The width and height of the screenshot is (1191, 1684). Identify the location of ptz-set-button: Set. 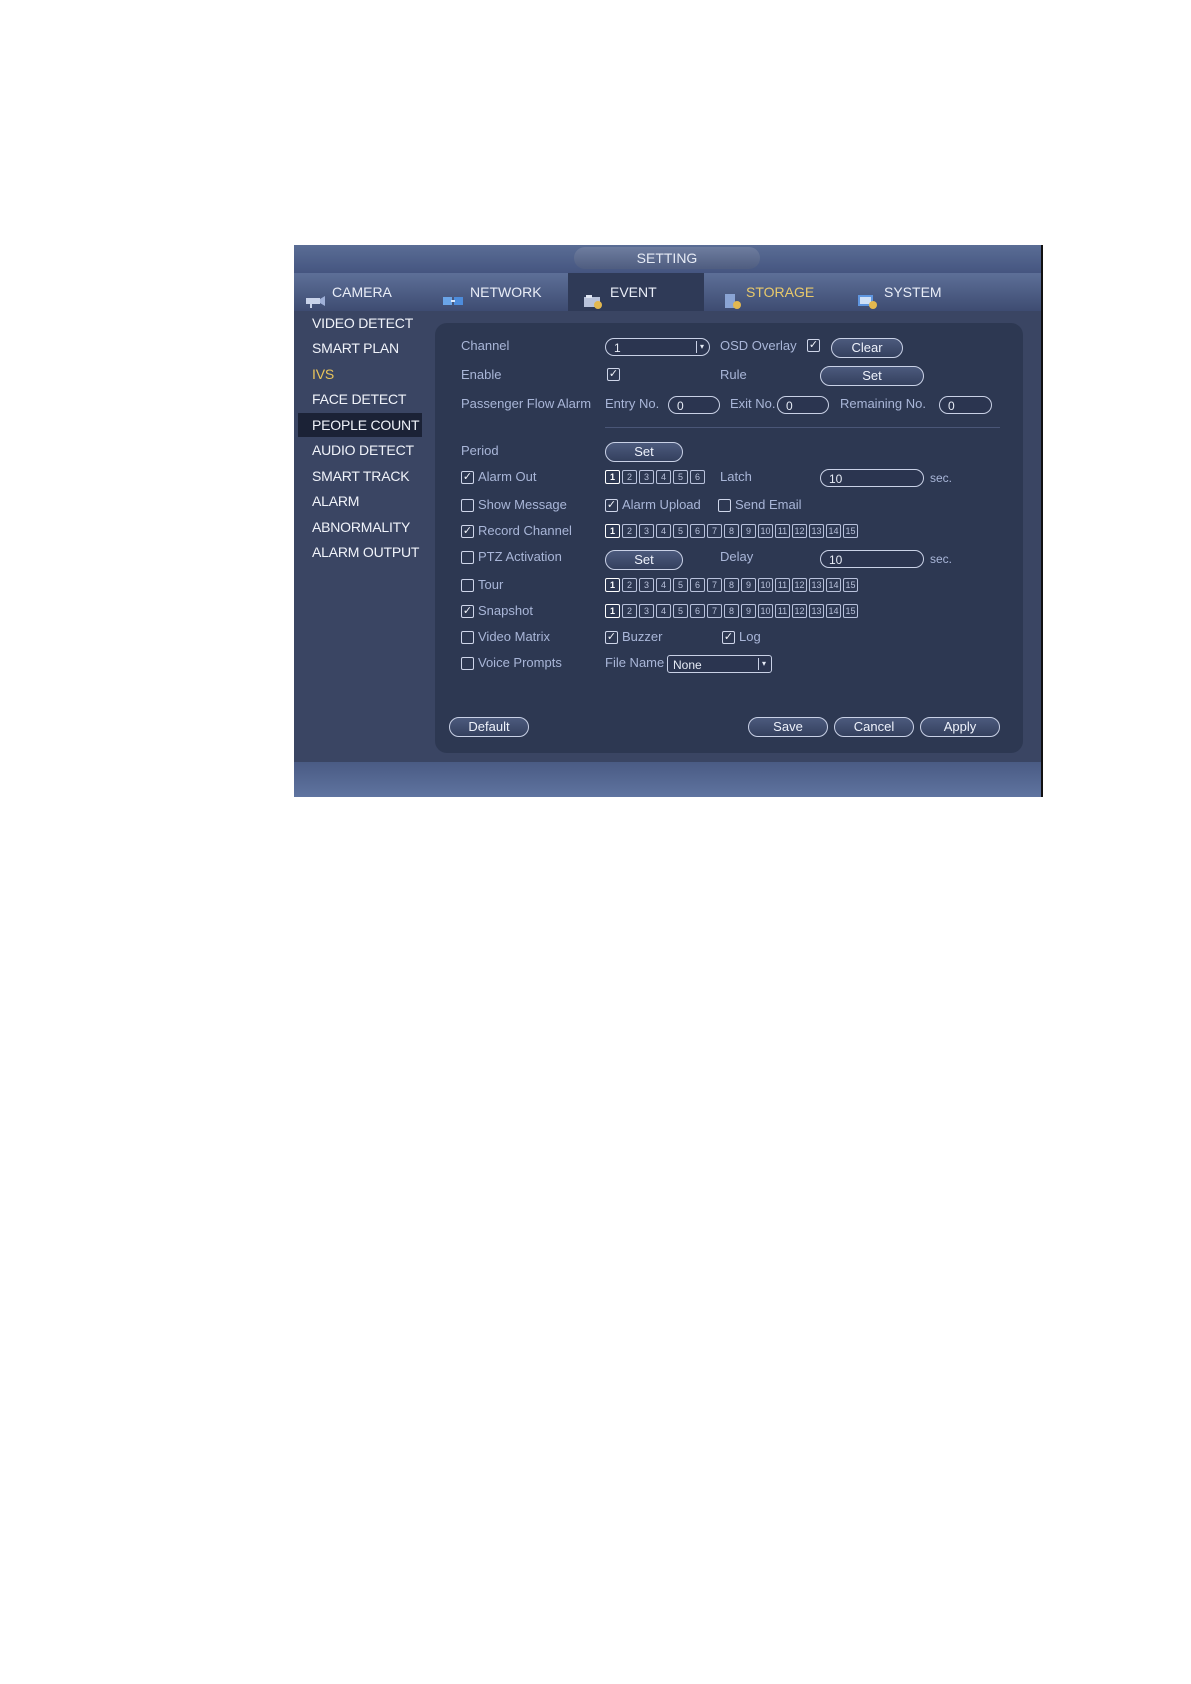
(644, 560).